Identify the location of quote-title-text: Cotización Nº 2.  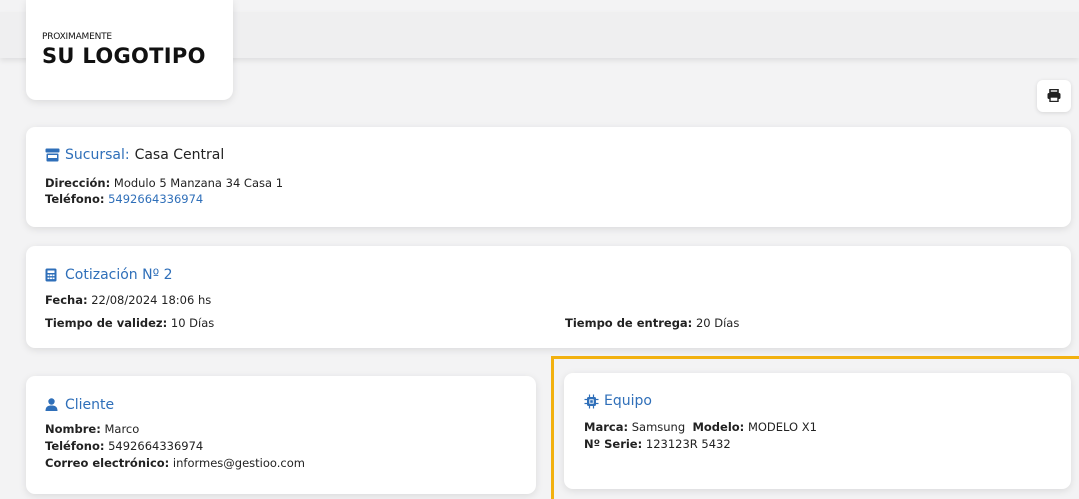
(119, 275).